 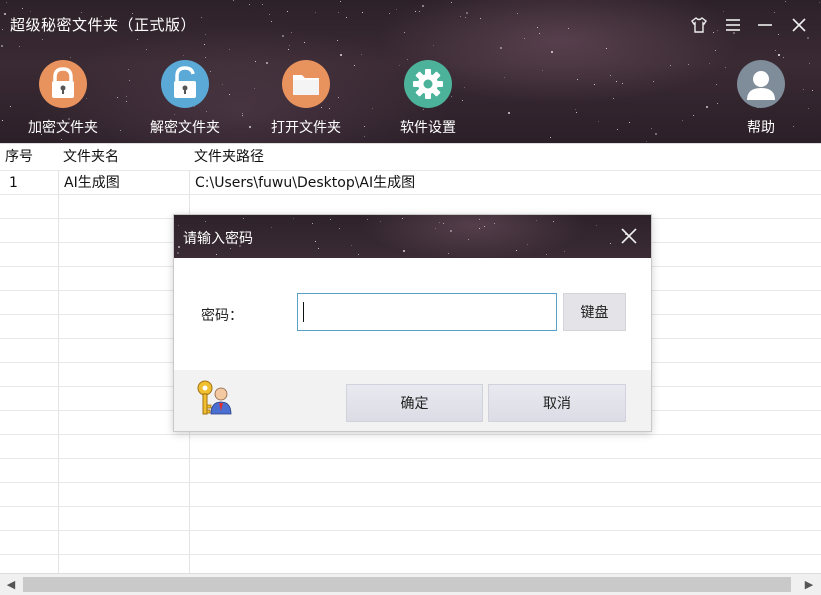 What do you see at coordinates (29, 157) in the screenshot?
I see `header-index: 序号` at bounding box center [29, 157].